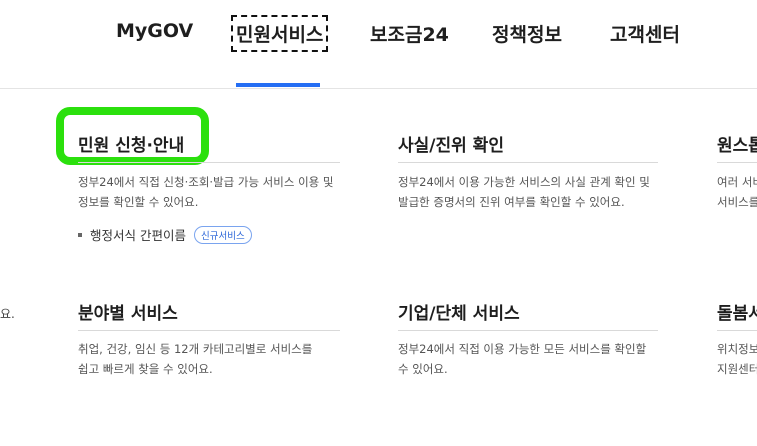 The height and width of the screenshot is (446, 757). I want to click on card-title-civil-apply: 민원 신청·안내, so click(131, 143).